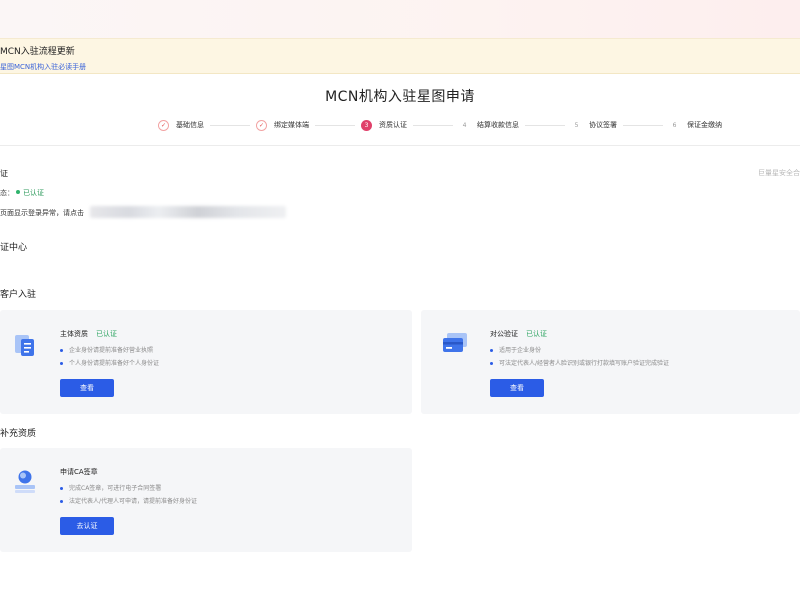 Image resolution: width=800 pixels, height=600 pixels. What do you see at coordinates (400, 56) in the screenshot?
I see `notice-bar` at bounding box center [400, 56].